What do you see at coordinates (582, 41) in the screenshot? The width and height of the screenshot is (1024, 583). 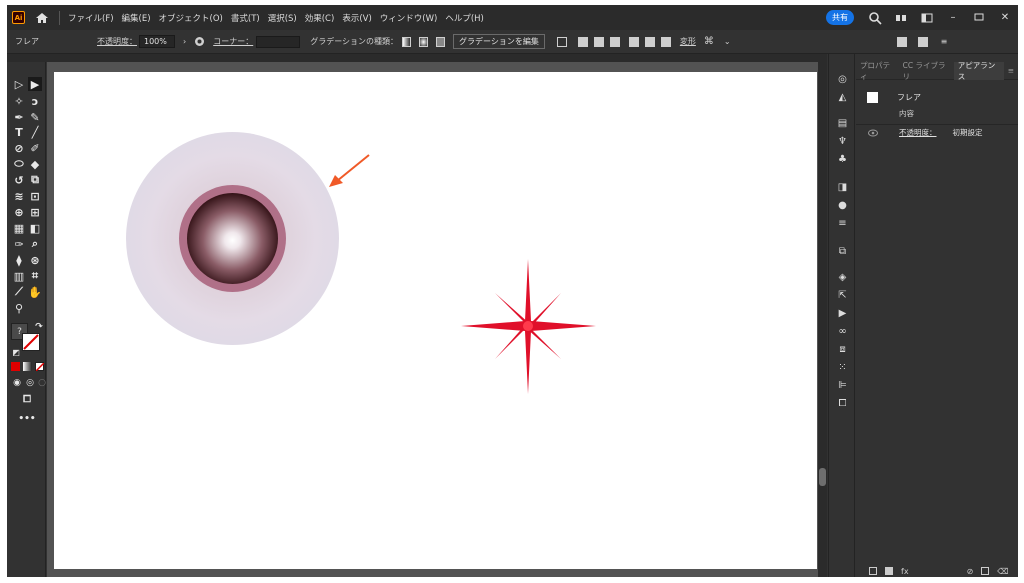 I see `align-left-icon` at bounding box center [582, 41].